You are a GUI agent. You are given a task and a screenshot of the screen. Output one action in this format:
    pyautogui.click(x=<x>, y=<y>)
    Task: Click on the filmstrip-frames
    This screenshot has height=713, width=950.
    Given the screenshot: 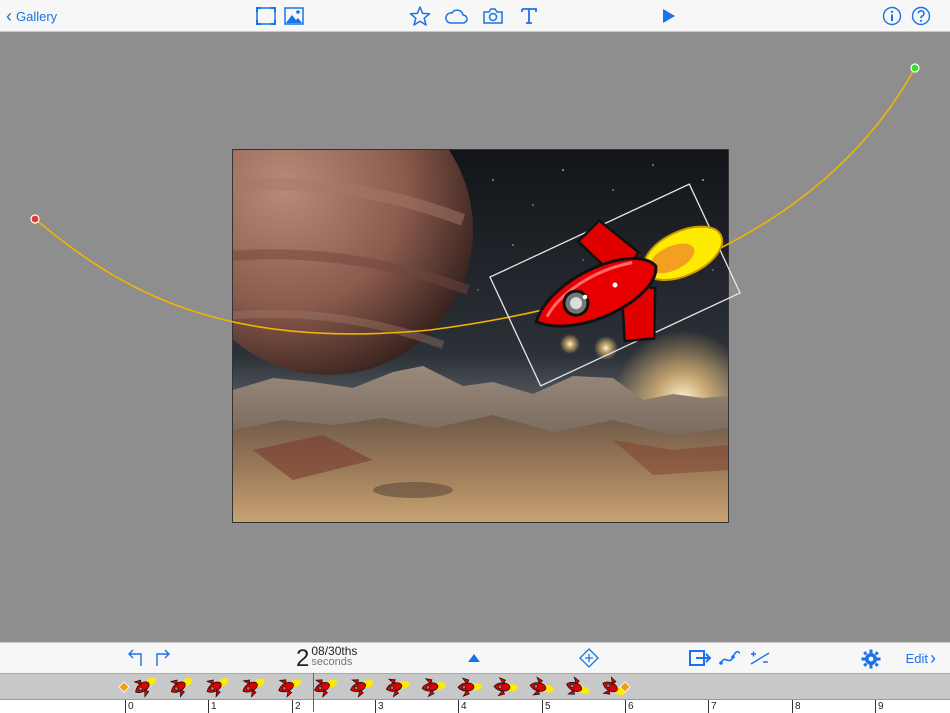 What is the action you would take?
    pyautogui.click(x=374, y=686)
    